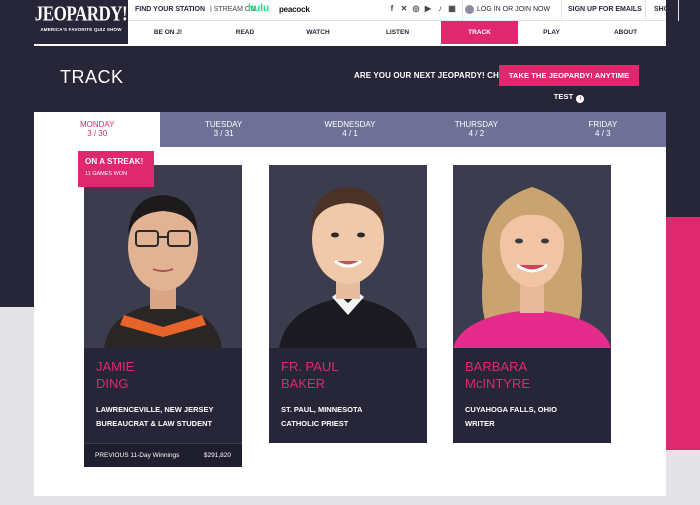 This screenshot has width=700, height=505. I want to click on contestant-occupation: WRITER, so click(480, 423).